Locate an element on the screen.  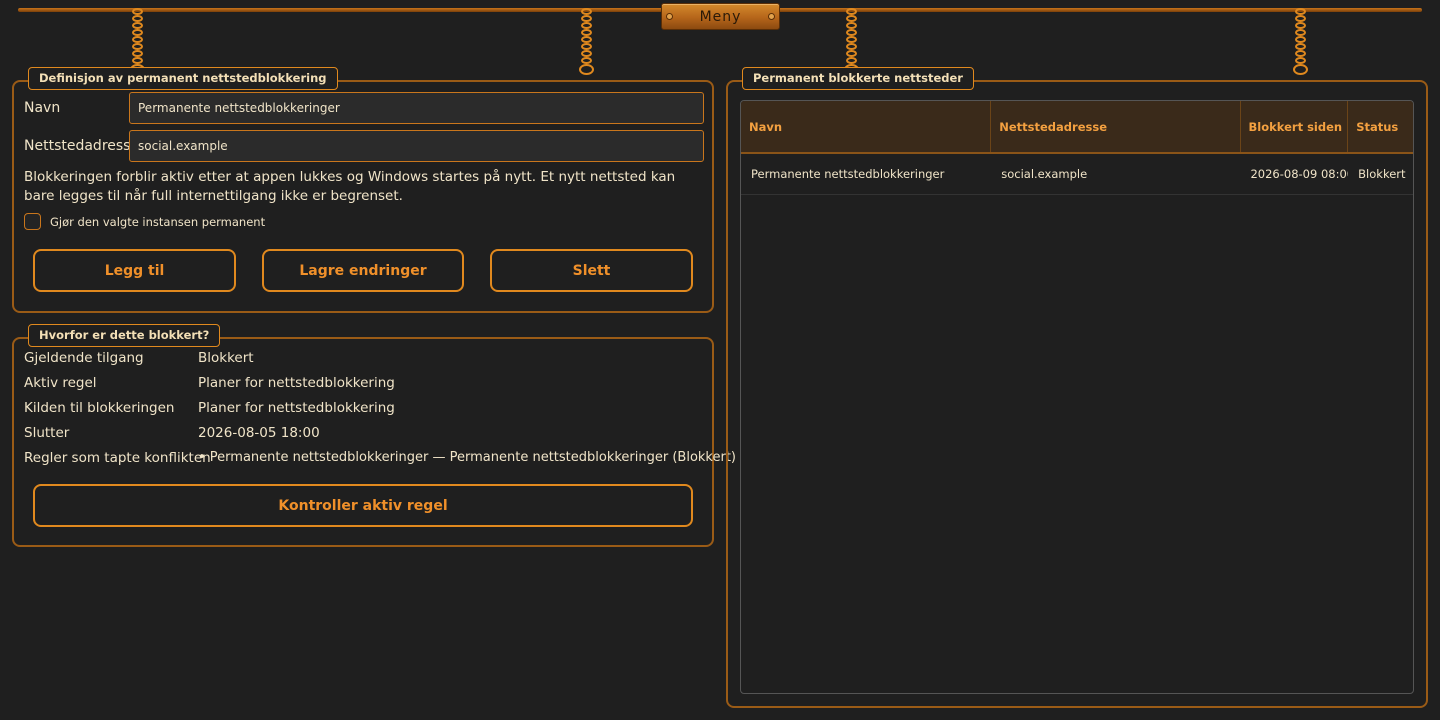
table-cell: Blokkert is located at coordinates (1382, 174).